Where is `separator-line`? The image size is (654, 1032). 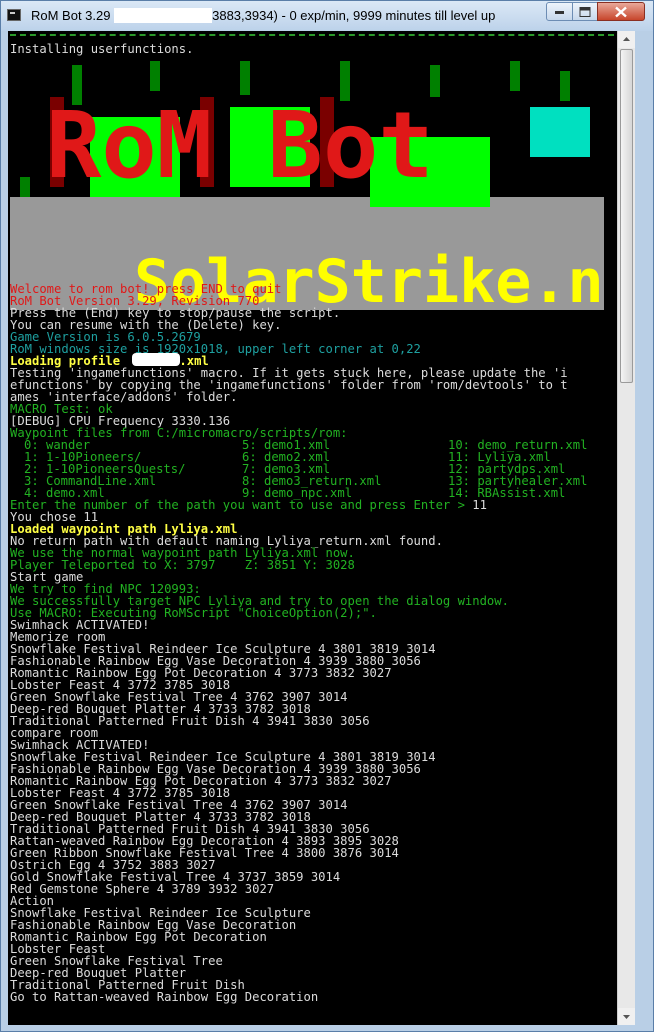
separator-line is located at coordinates (312, 35).